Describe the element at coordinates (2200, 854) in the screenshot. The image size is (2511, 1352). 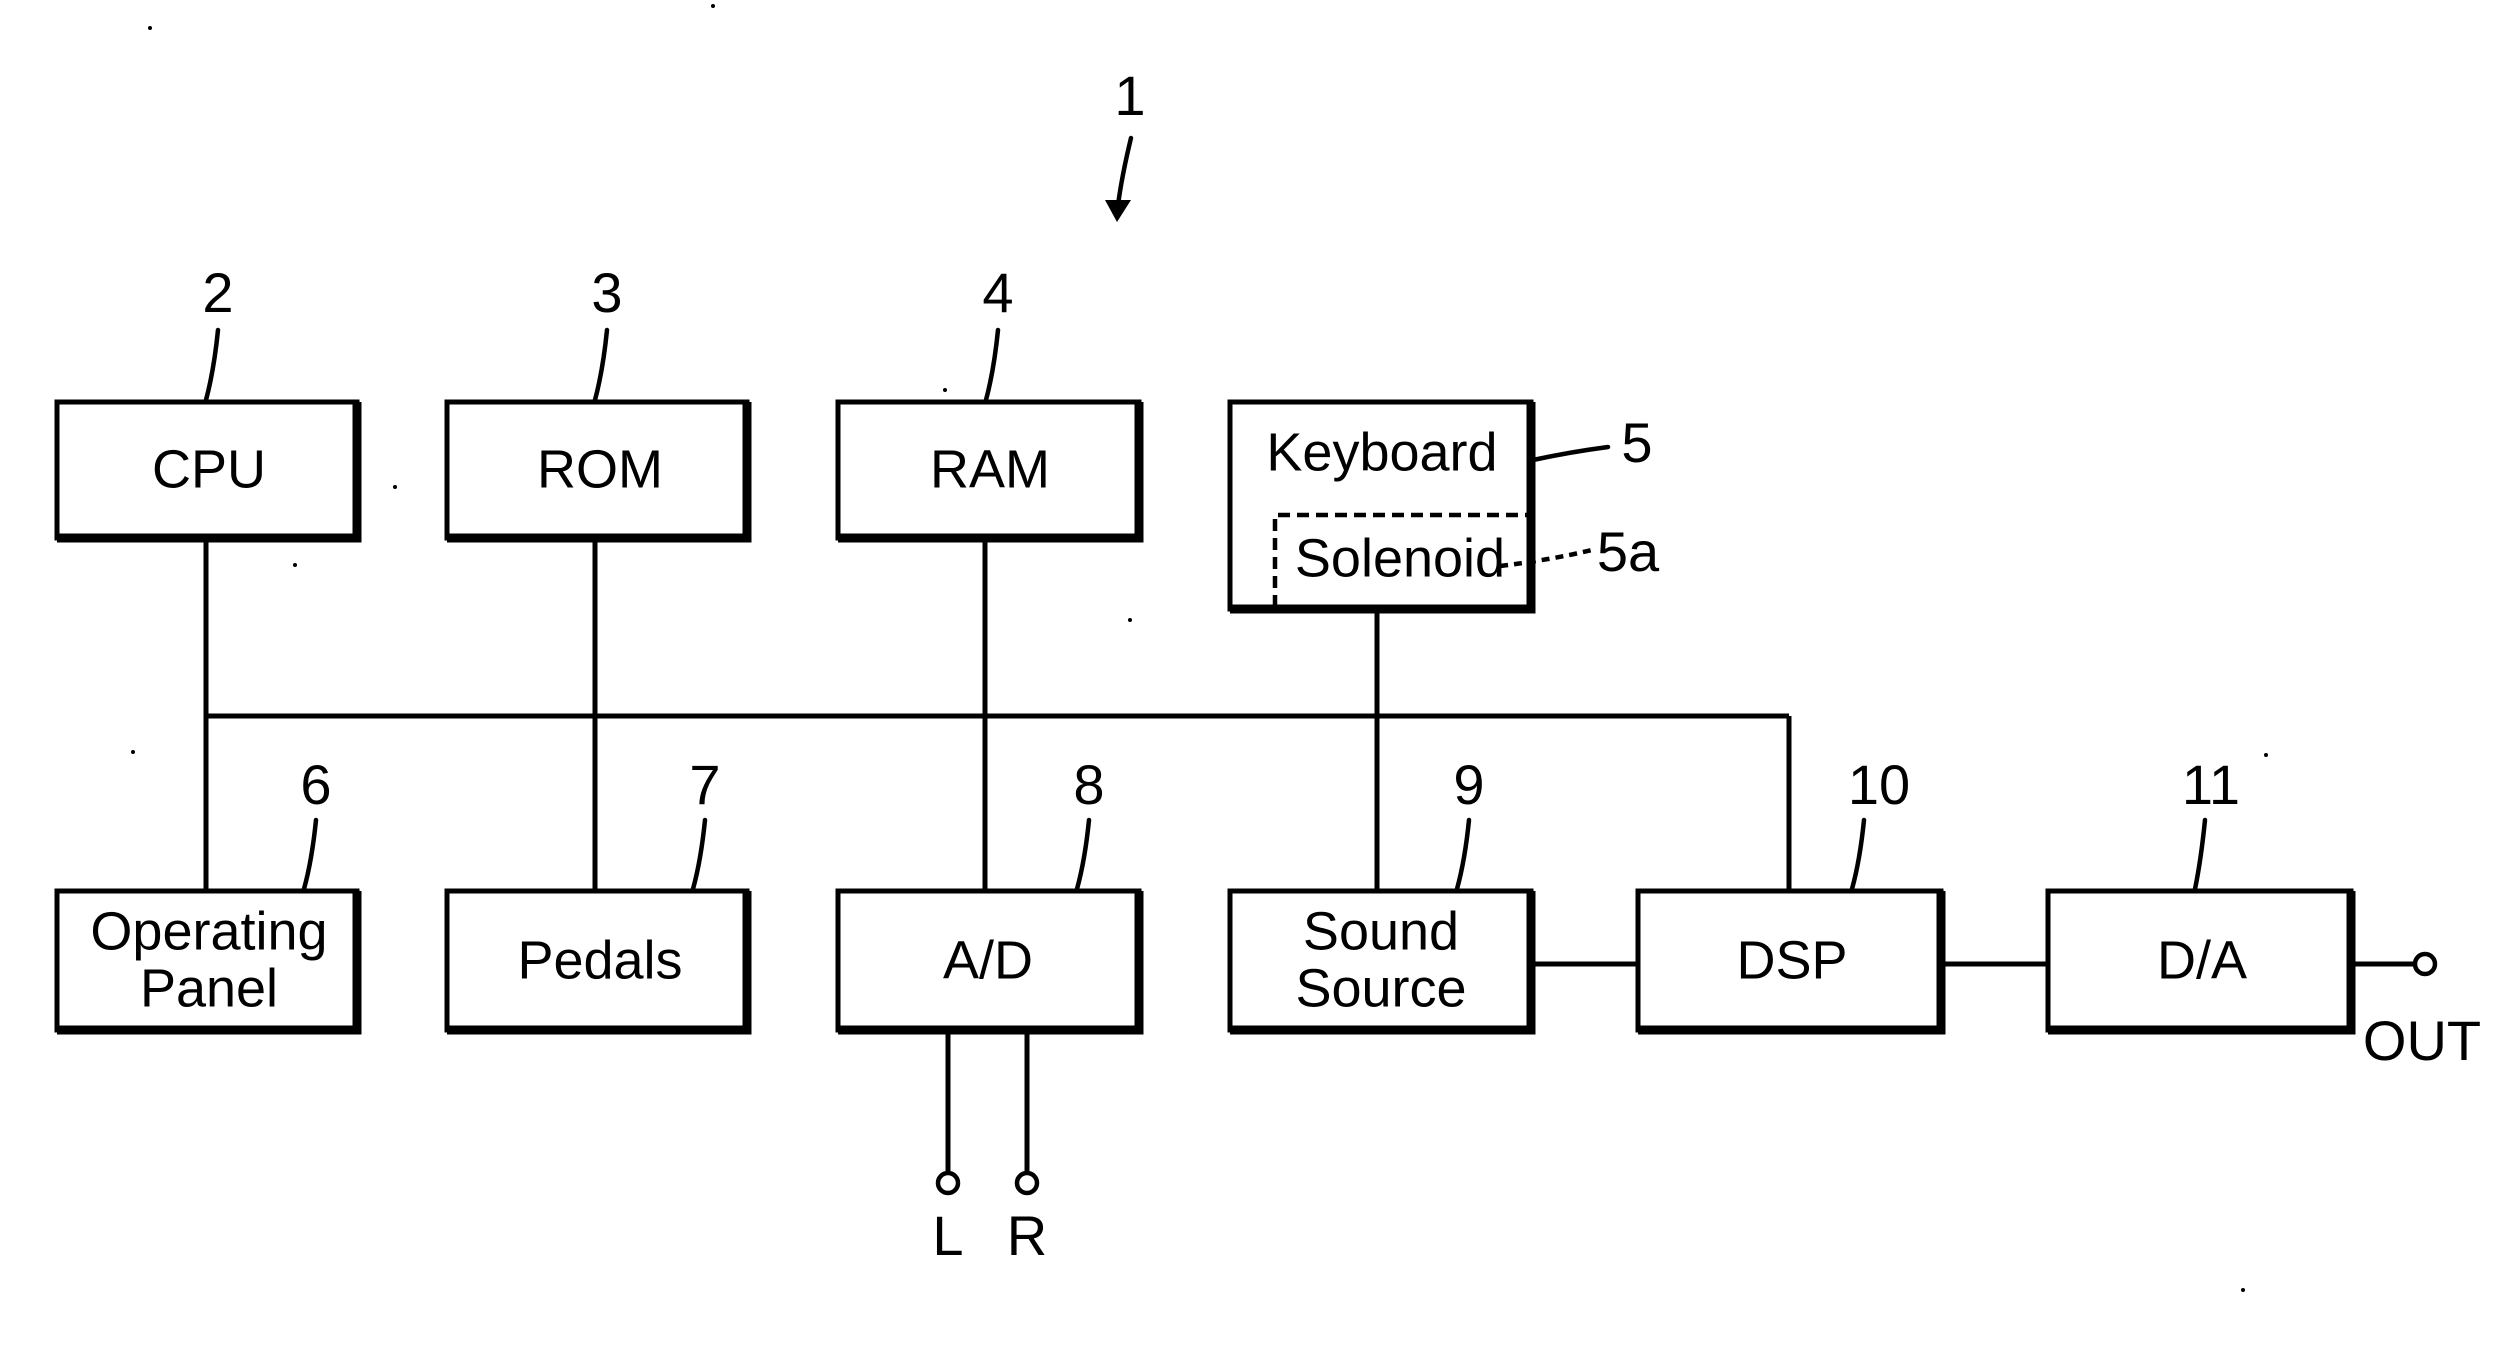
I see `leader-da` at that location.